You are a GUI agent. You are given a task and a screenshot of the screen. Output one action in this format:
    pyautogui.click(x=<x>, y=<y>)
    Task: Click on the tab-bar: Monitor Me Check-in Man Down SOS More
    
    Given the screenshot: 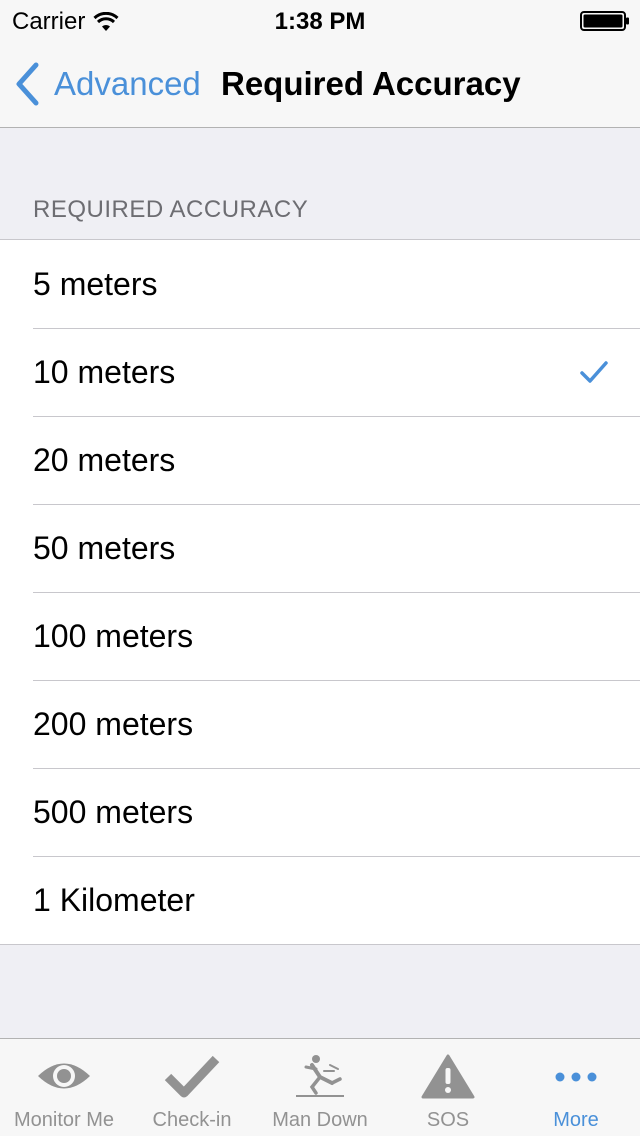 What is the action you would take?
    pyautogui.click(x=320, y=1087)
    